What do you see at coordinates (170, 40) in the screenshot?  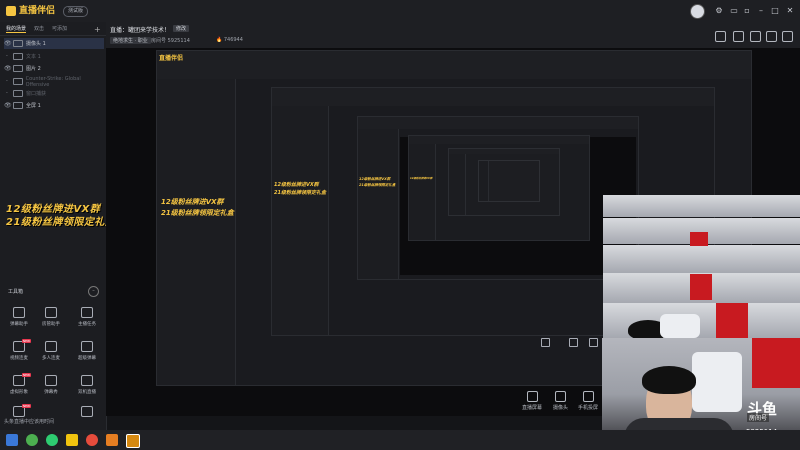 I see `room-number: 房间号 5925114` at bounding box center [170, 40].